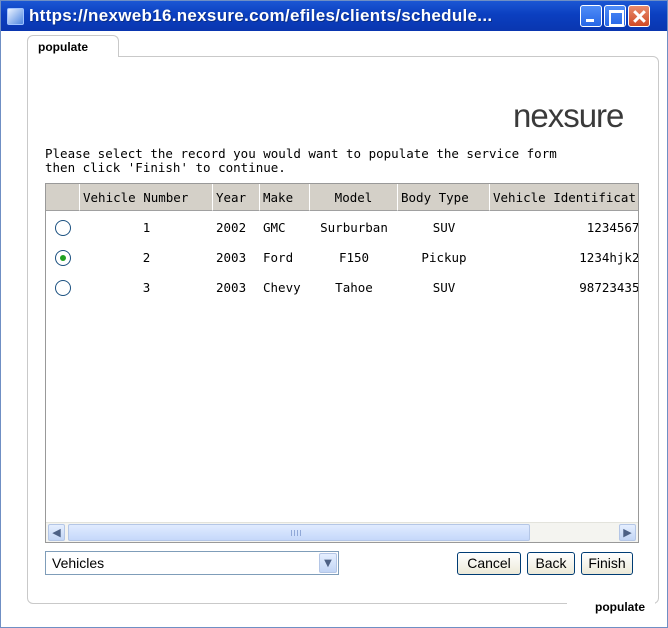 The width and height of the screenshot is (668, 628). What do you see at coordinates (274, 227) in the screenshot?
I see `make-cell: GMC` at bounding box center [274, 227].